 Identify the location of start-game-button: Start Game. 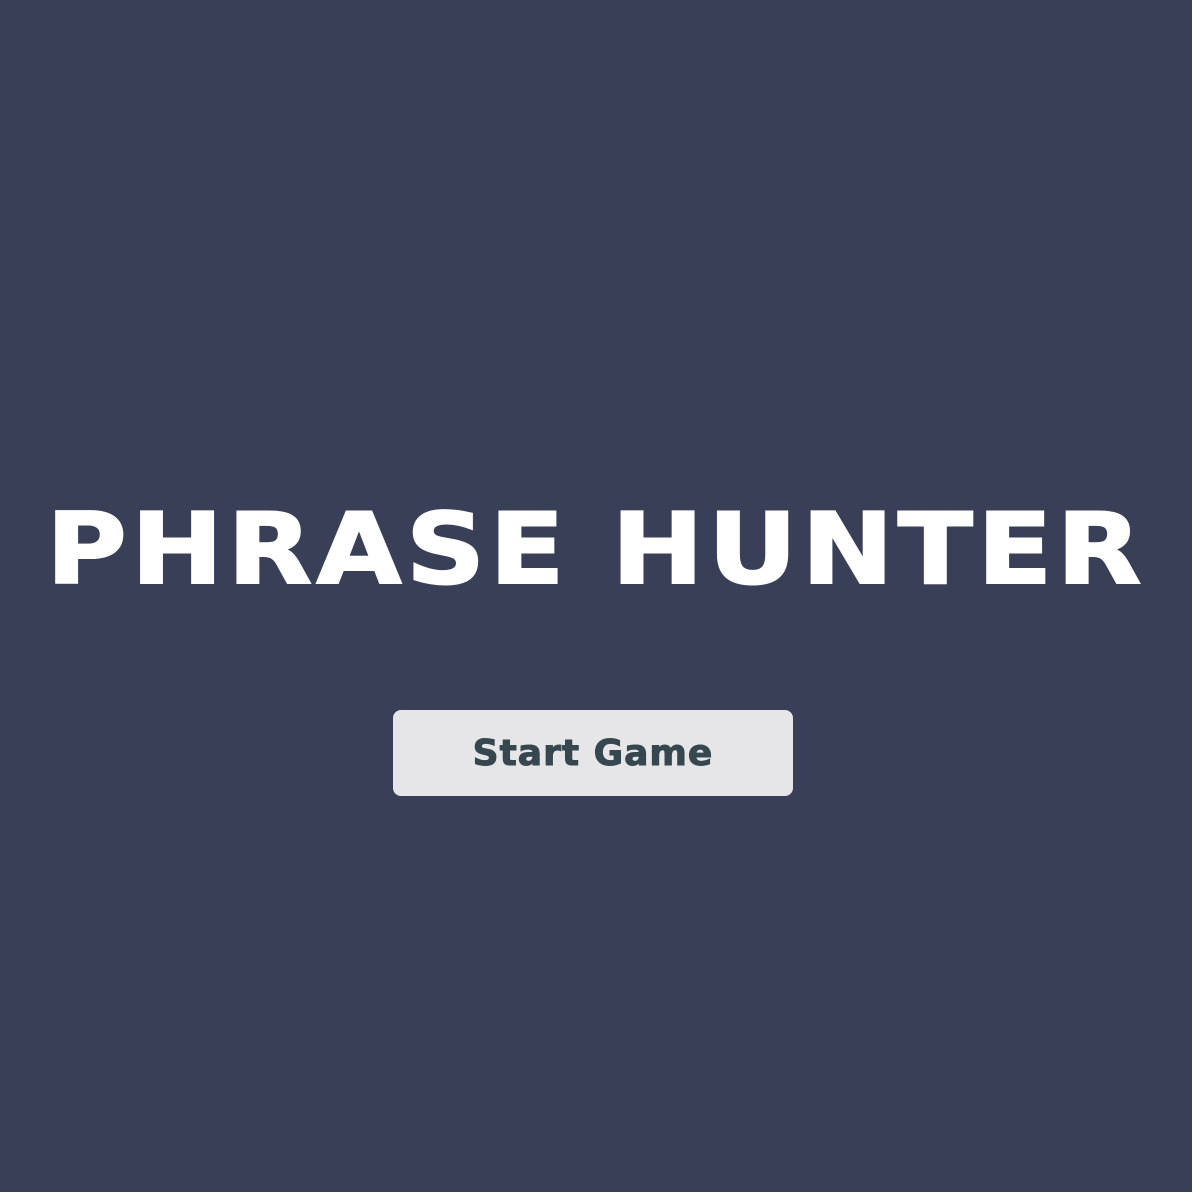
(593, 753).